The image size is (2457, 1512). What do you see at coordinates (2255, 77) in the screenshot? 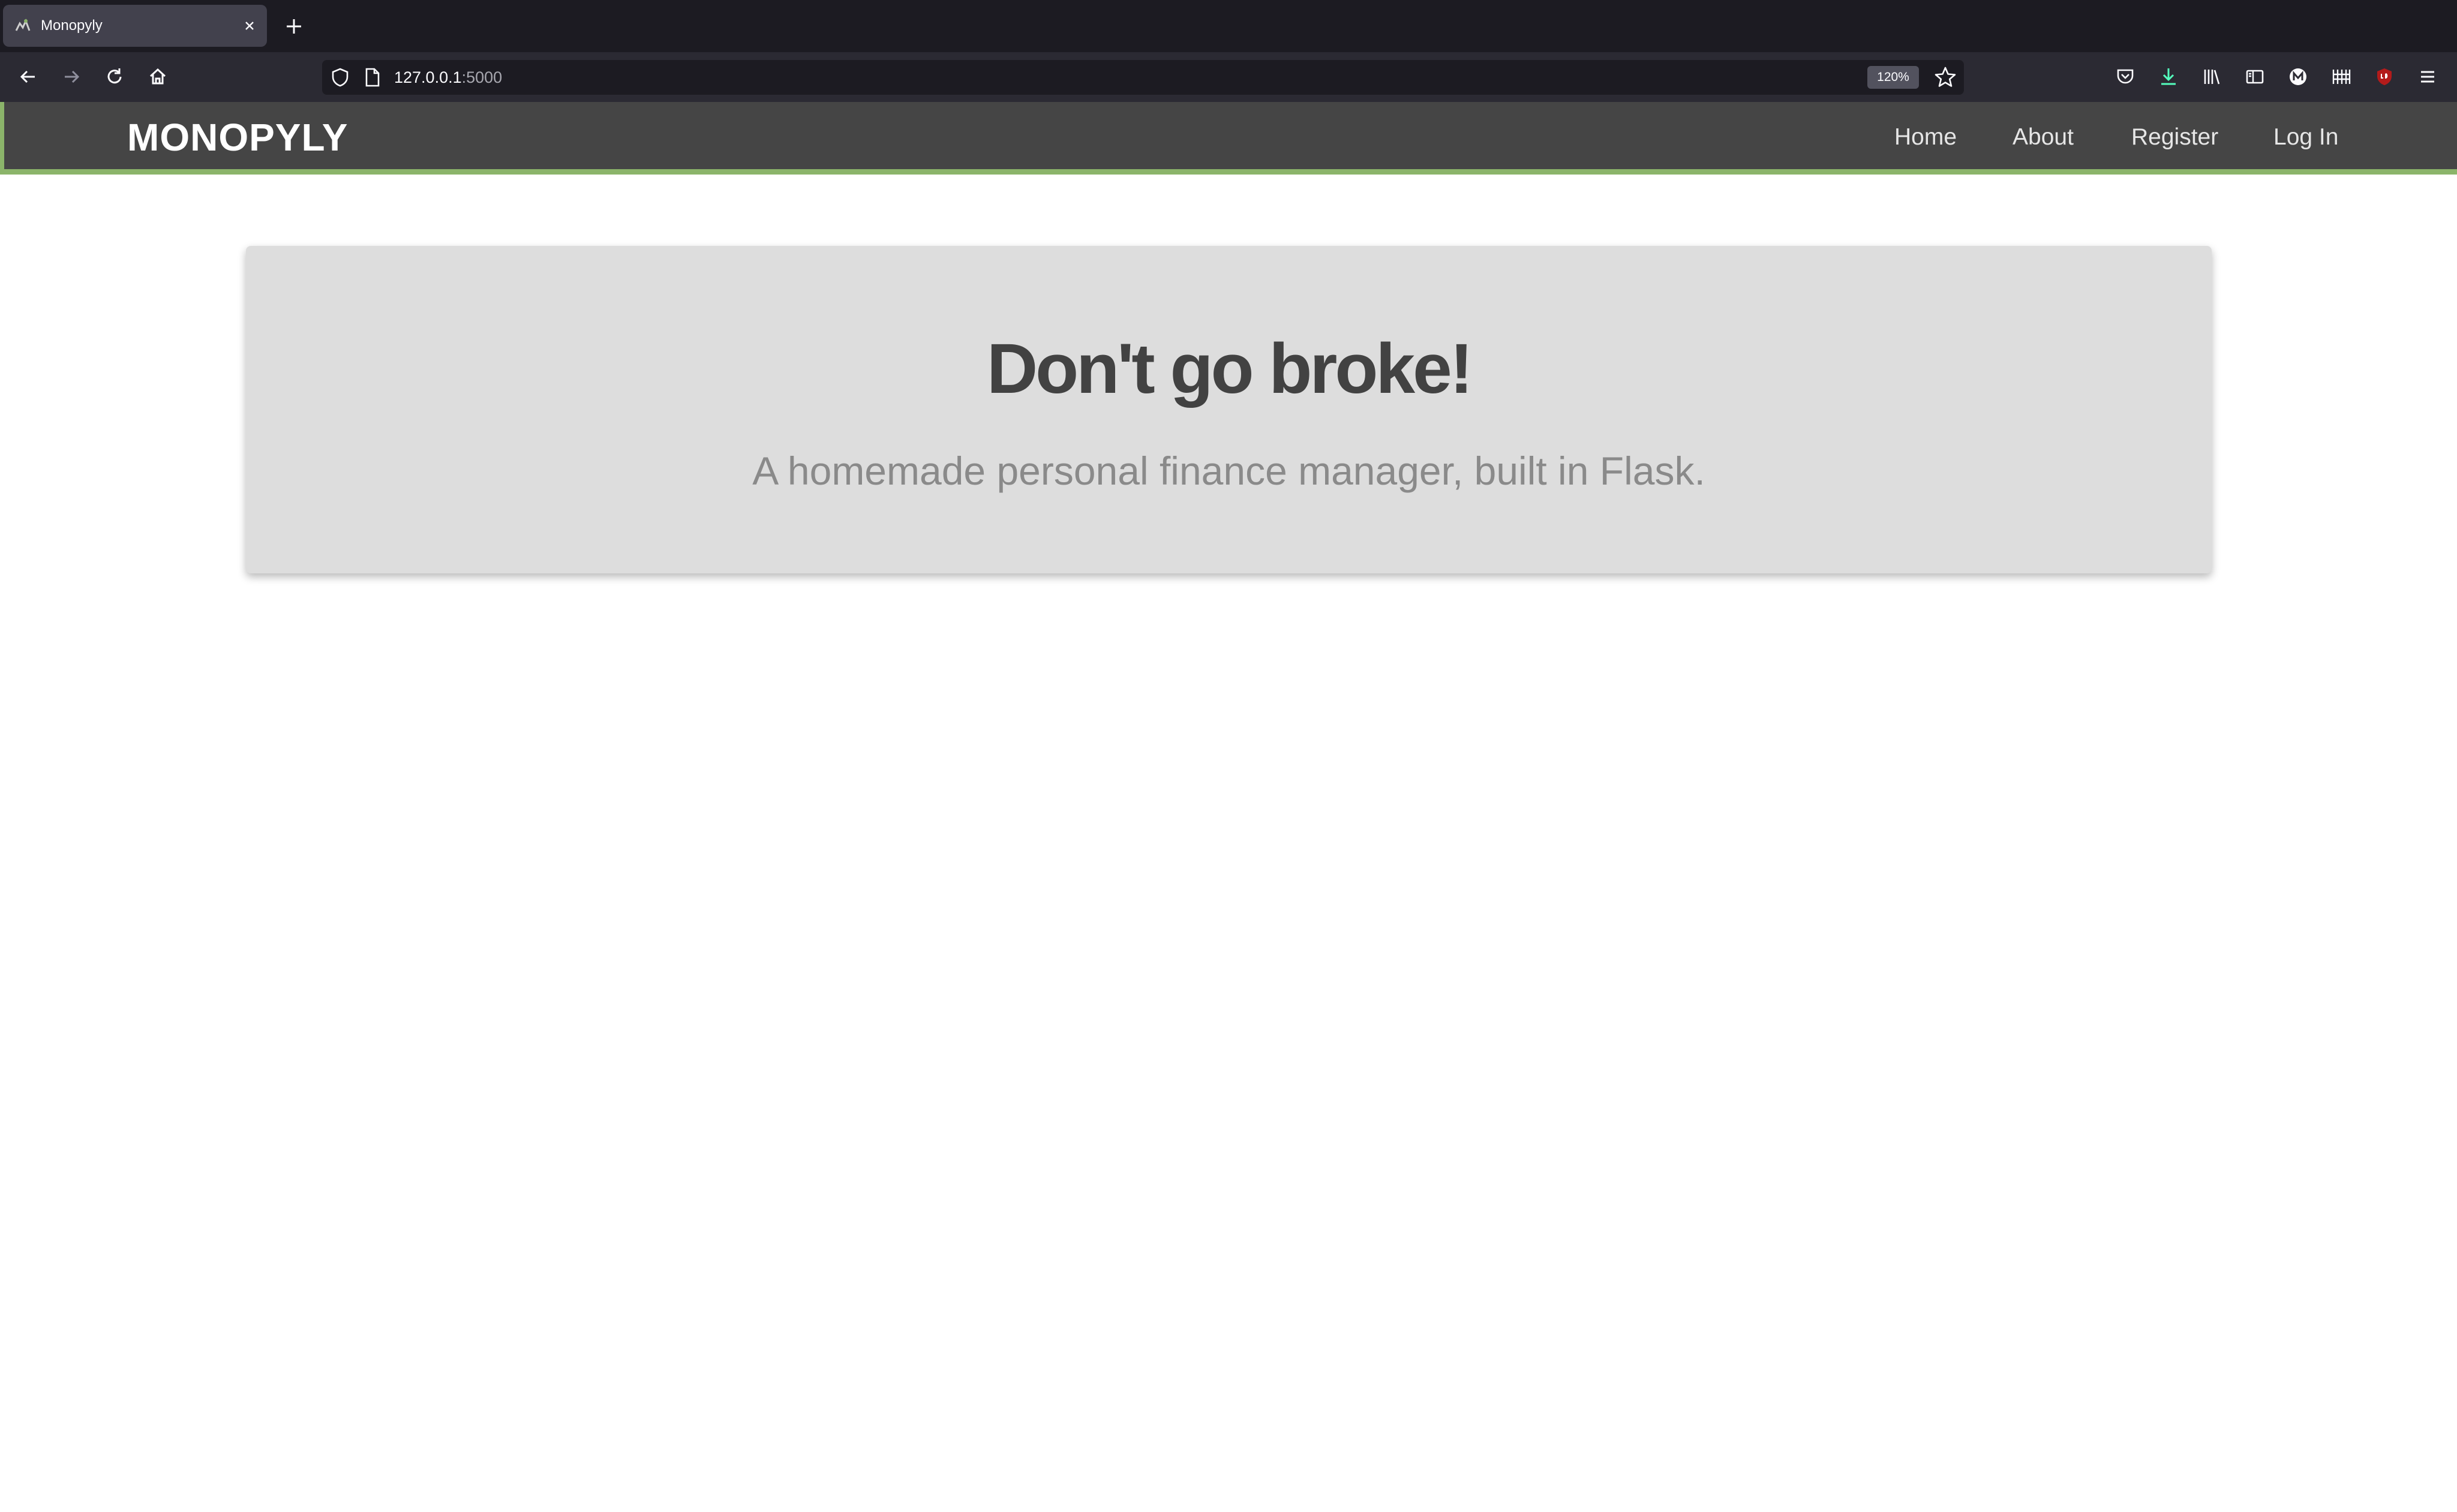
I see `sidebar-icon` at bounding box center [2255, 77].